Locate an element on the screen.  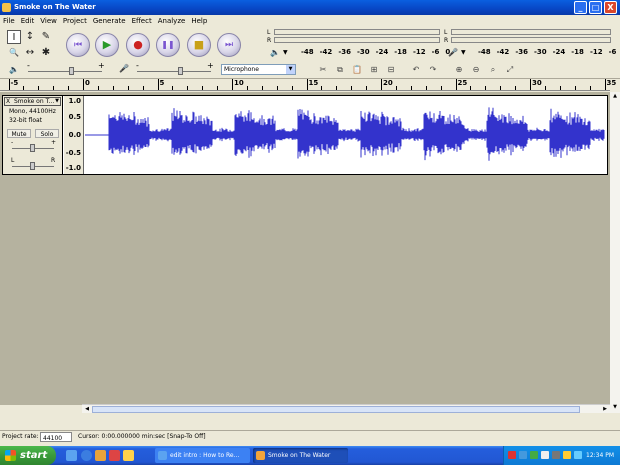
minimize-button: _ is located at coordinates (580, 7).